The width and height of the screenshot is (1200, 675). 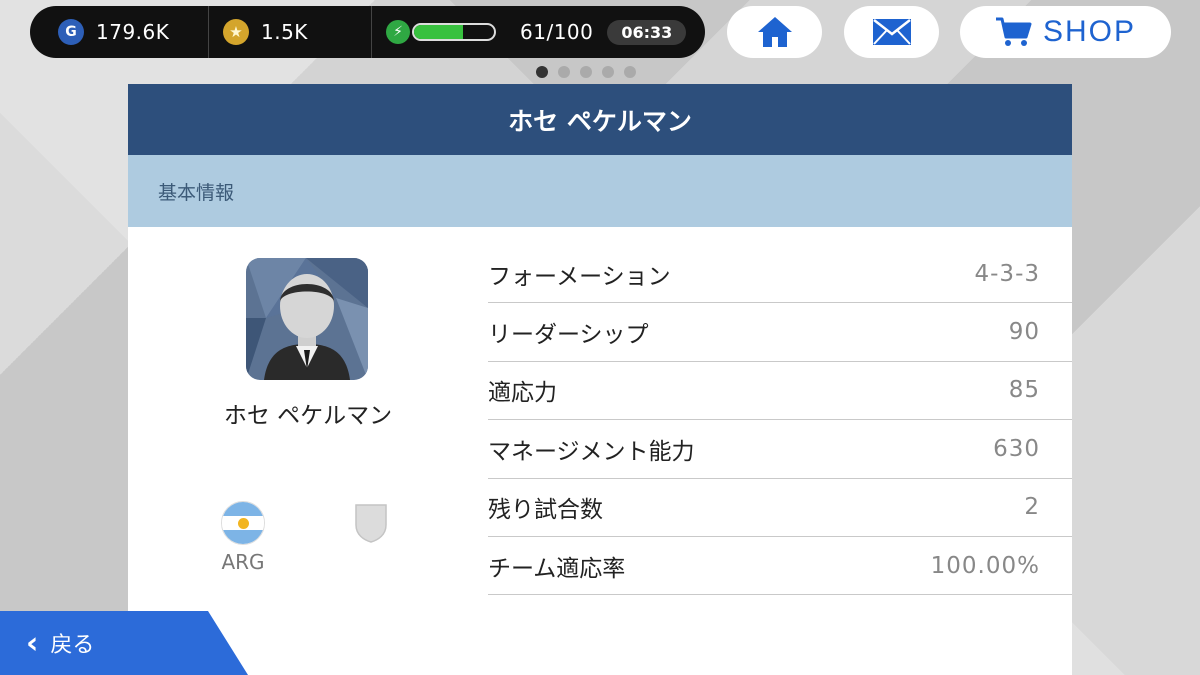 I want to click on energy-value: 61/100, so click(x=557, y=32).